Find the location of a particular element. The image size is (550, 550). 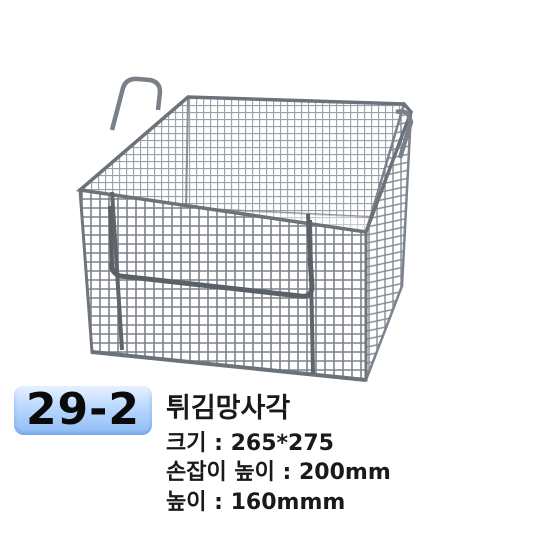

model-number: 29-2 is located at coordinates (83, 409).